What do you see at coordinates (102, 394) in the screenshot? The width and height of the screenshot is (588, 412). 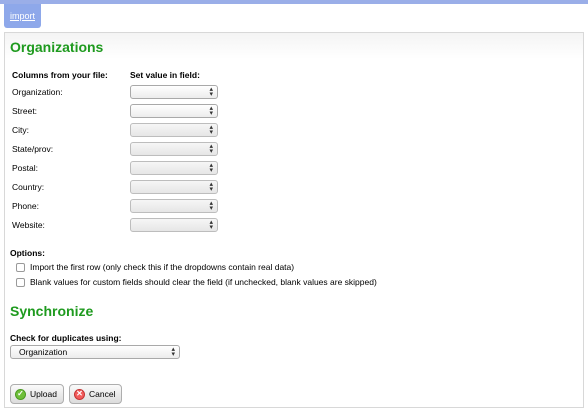 I see `cancel-button-label: Cancel` at bounding box center [102, 394].